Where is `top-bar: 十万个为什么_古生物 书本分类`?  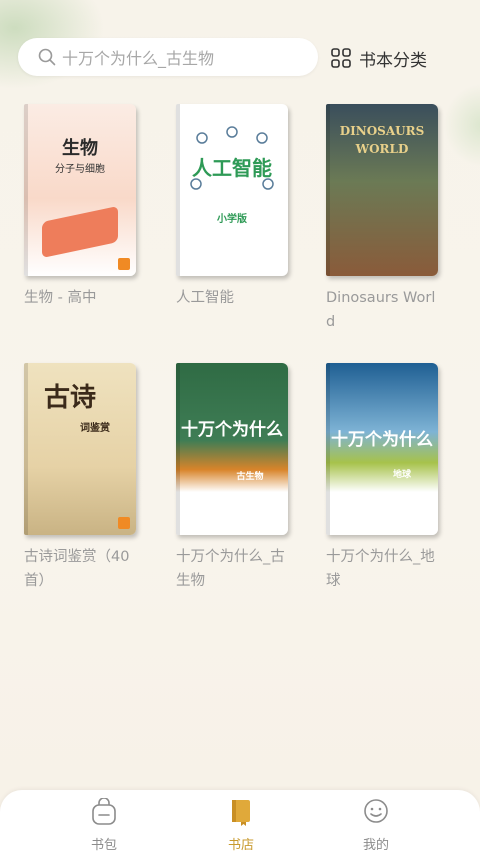 top-bar: 十万个为什么_古生物 书本分类 is located at coordinates (240, 59).